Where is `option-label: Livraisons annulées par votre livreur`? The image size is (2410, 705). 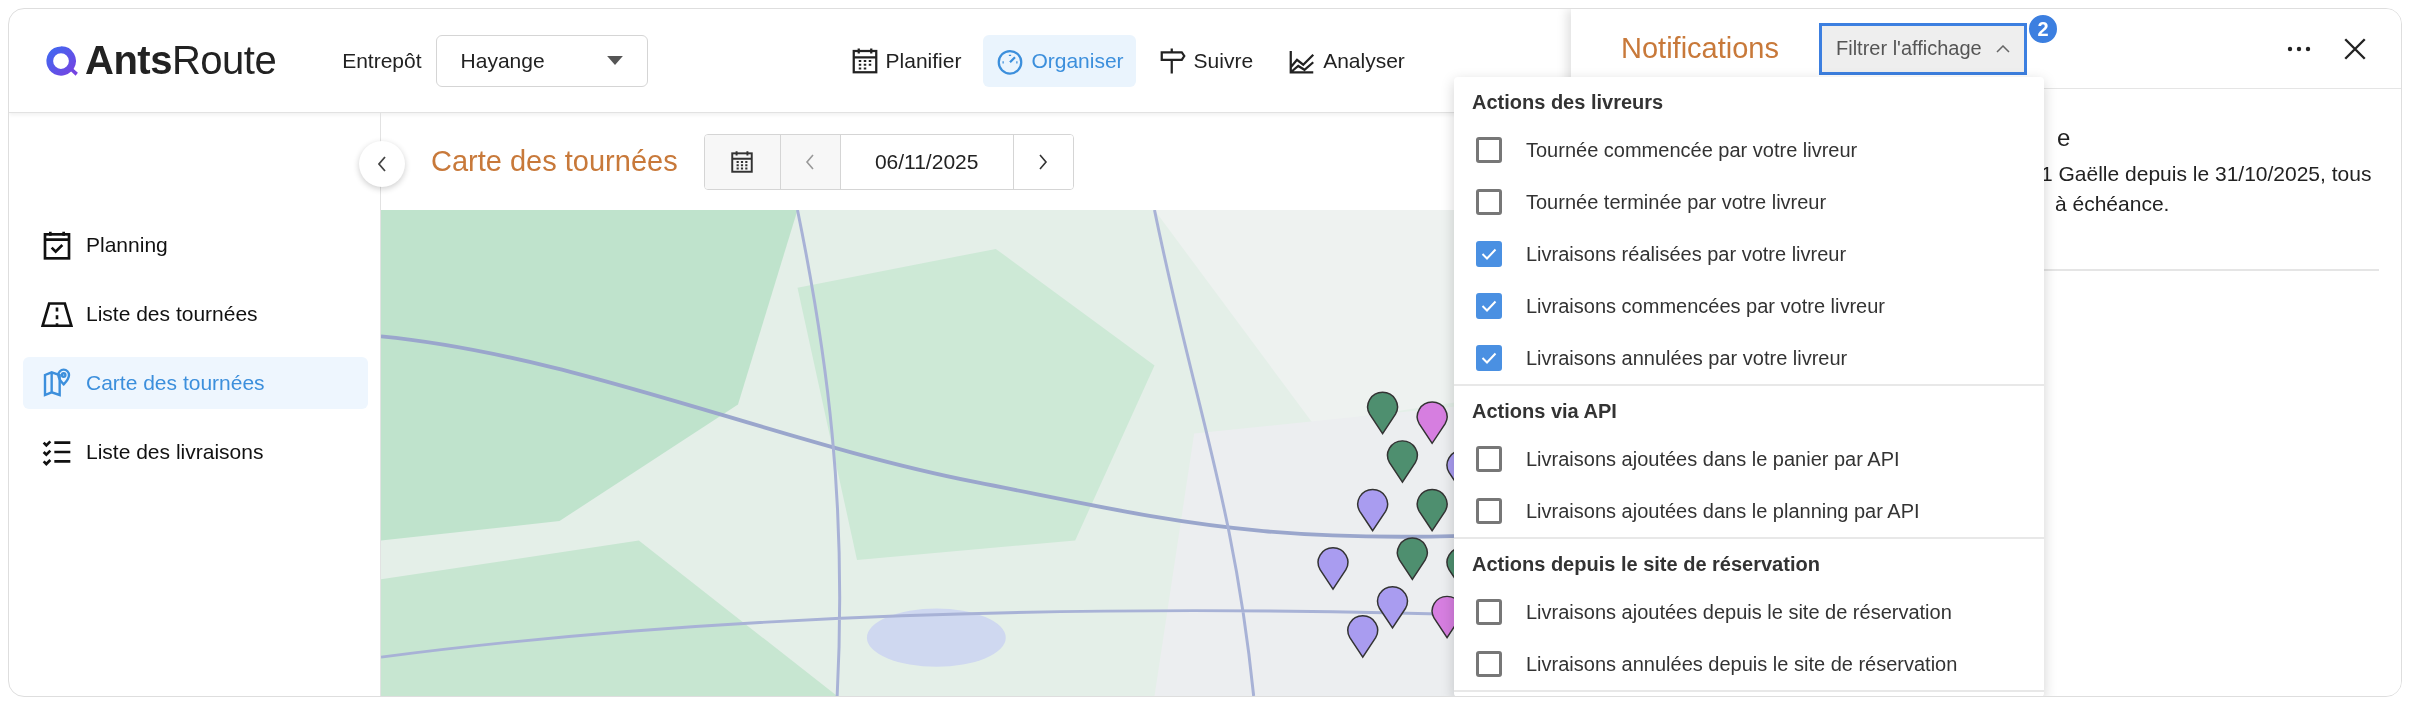 option-label: Livraisons annulées par votre livreur is located at coordinates (1687, 358).